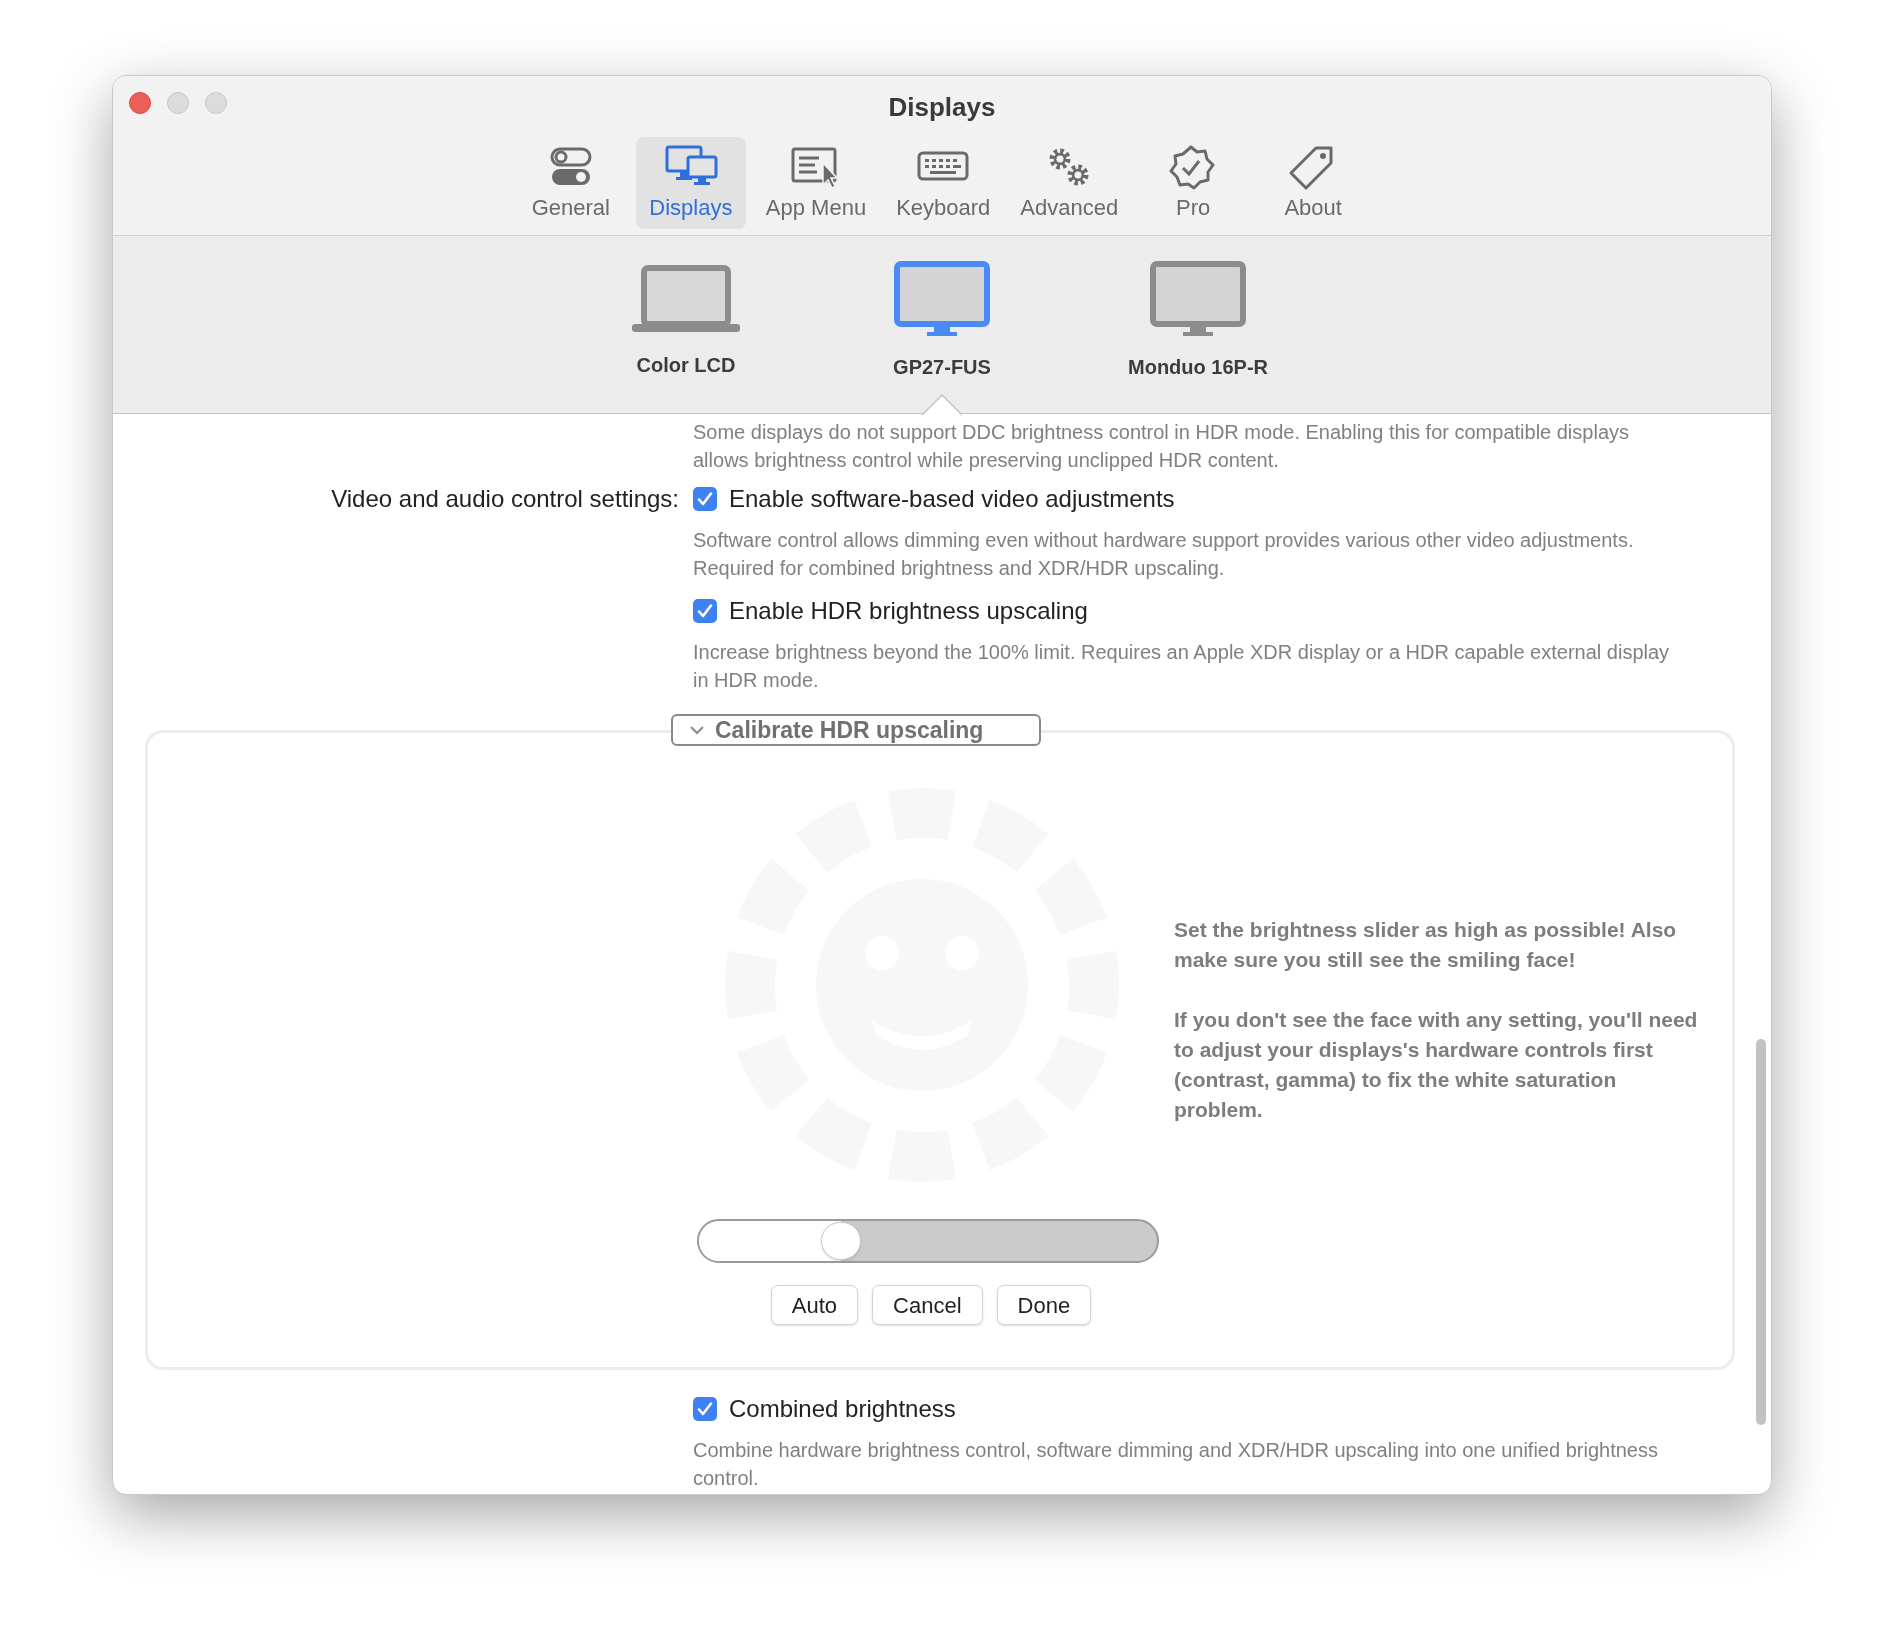  I want to click on display-item: Color LCD, so click(686, 321).